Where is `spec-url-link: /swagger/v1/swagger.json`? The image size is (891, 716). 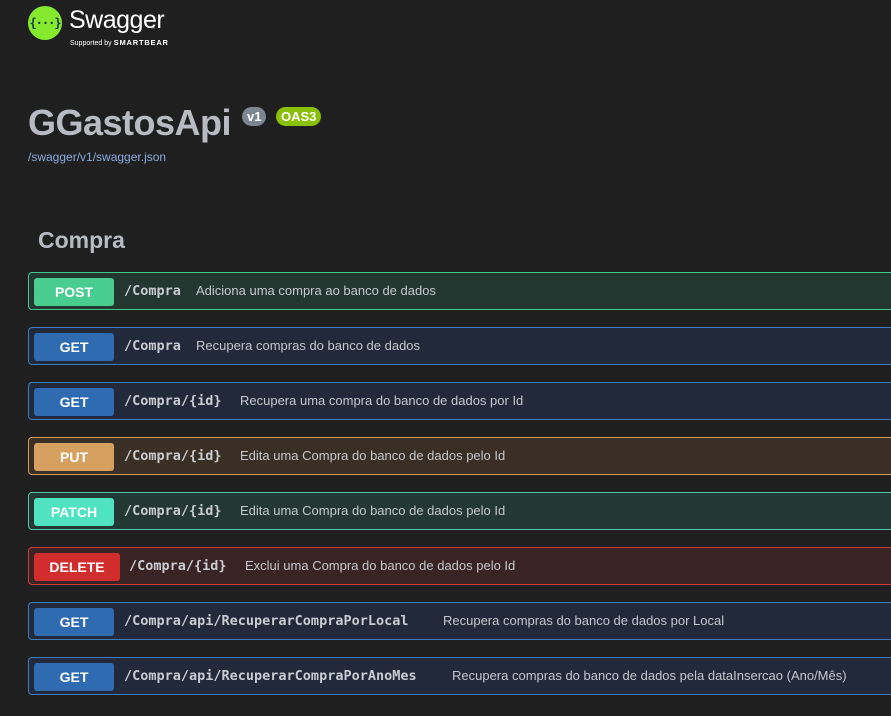
spec-url-link: /swagger/v1/swagger.json is located at coordinates (97, 157).